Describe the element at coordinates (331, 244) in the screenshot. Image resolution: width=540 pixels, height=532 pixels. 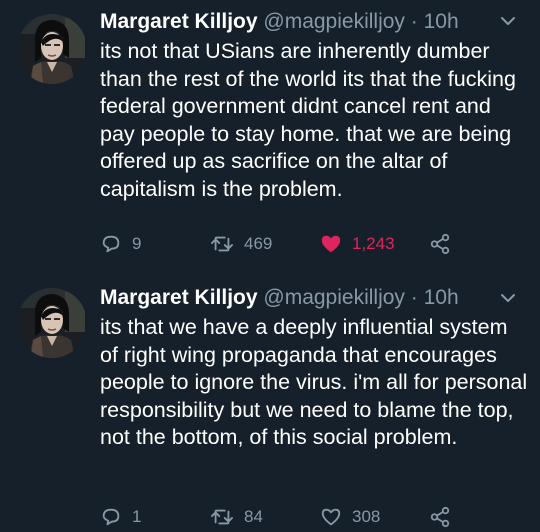
I see `heart-filled-icon` at that location.